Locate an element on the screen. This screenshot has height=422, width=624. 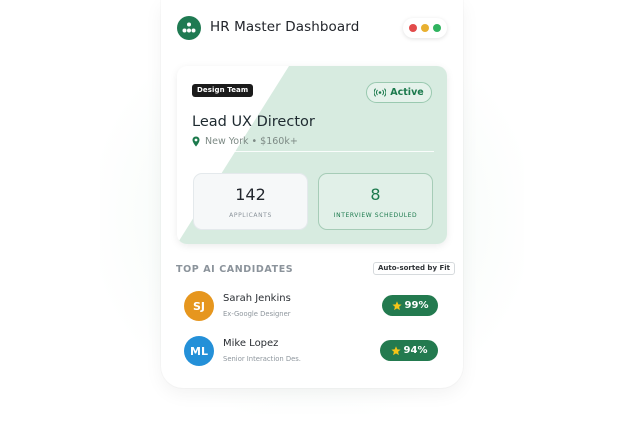
window-controls is located at coordinates (425, 28).